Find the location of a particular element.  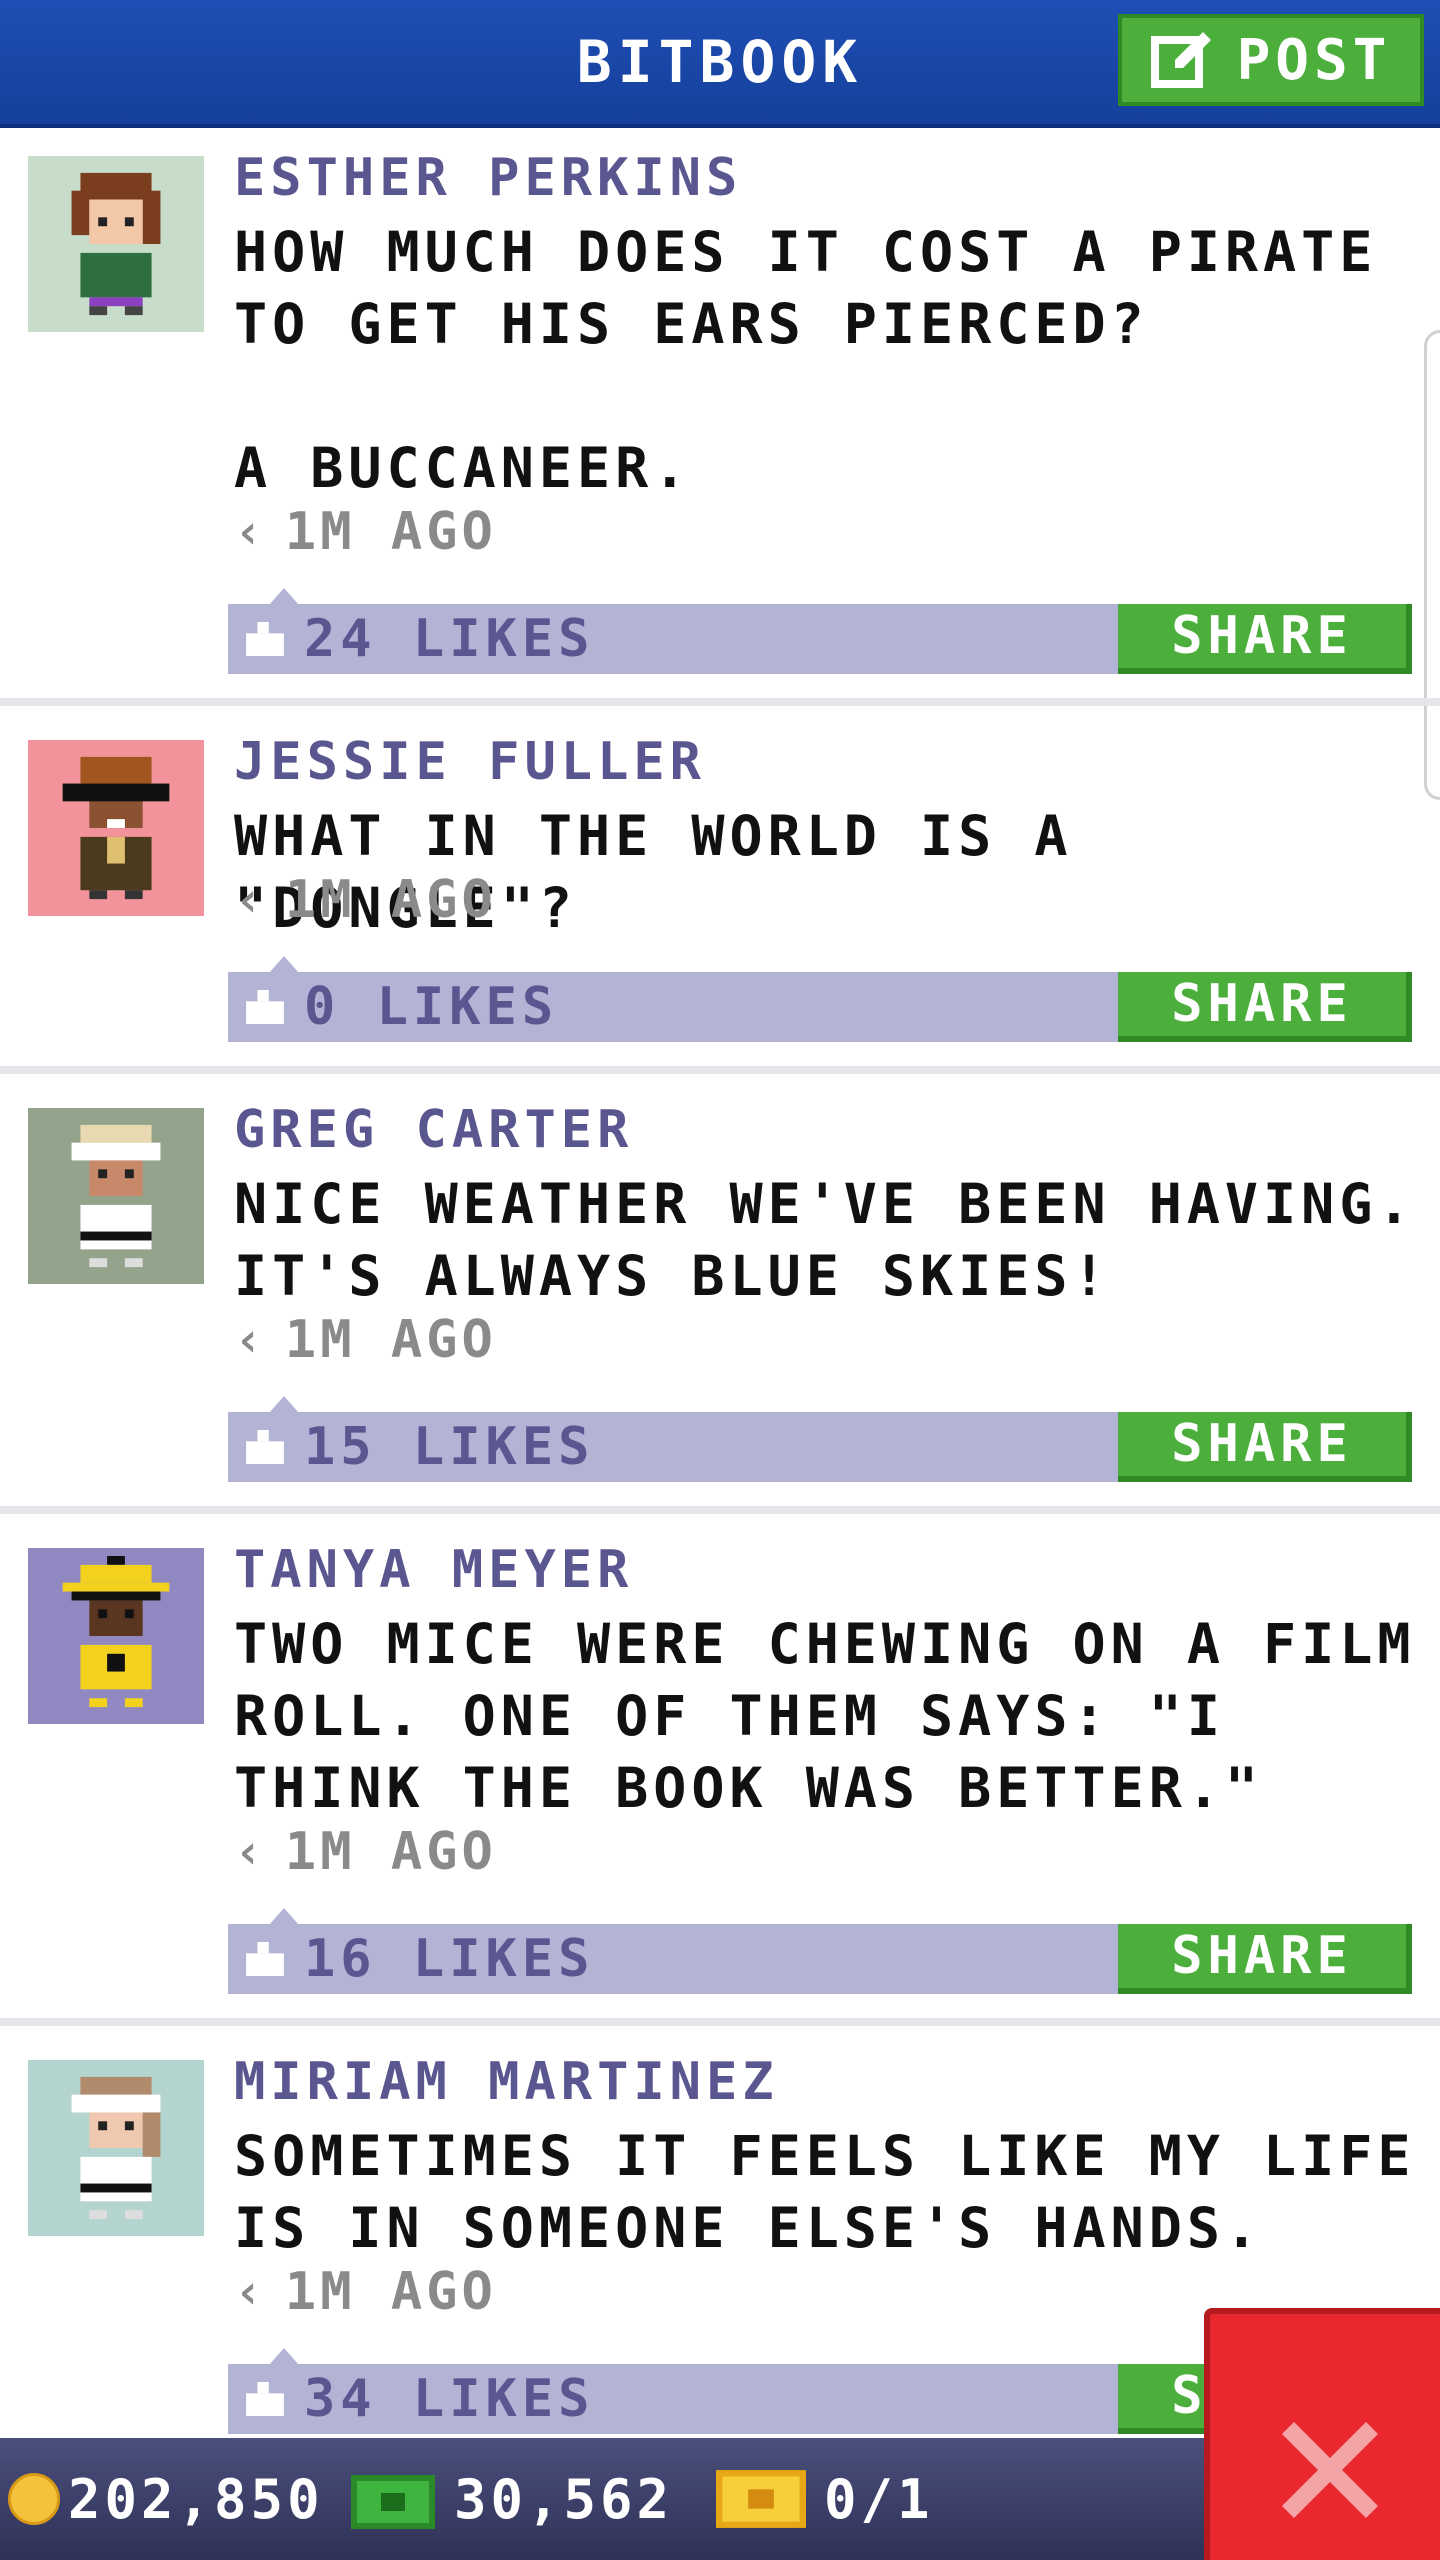

cash-value: 30,562 is located at coordinates (564, 2499).